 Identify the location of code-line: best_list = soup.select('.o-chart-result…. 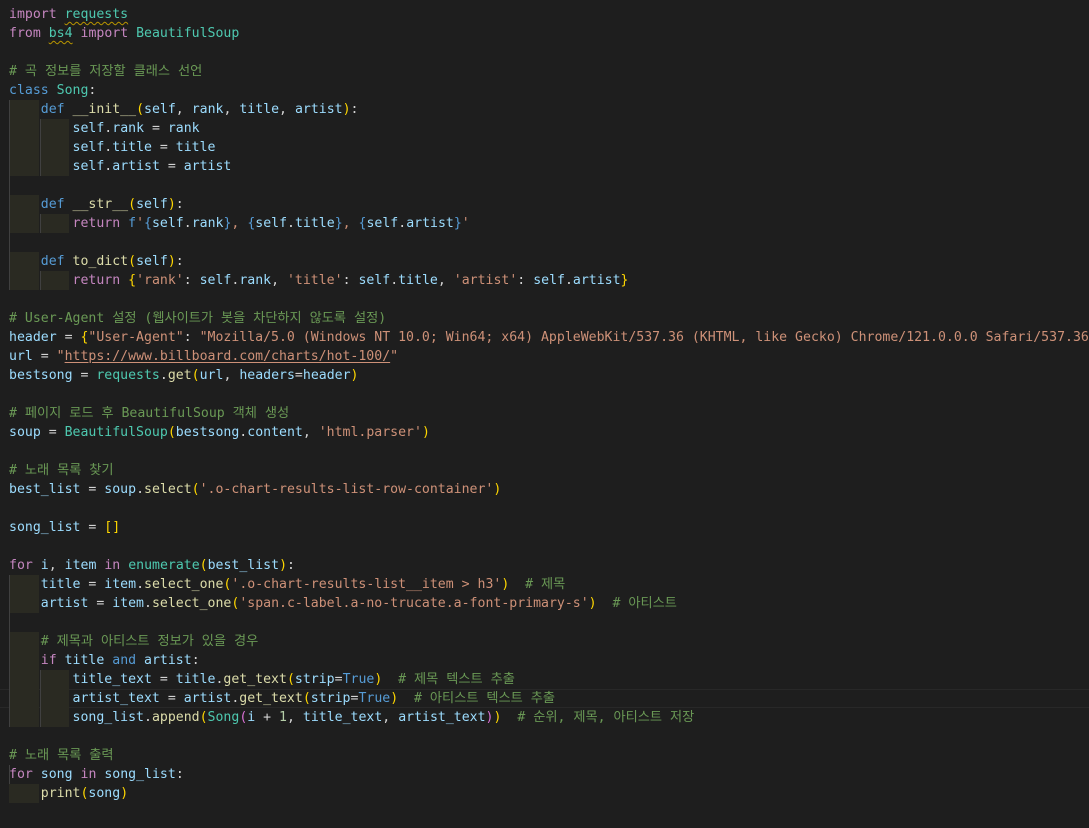
(255, 489).